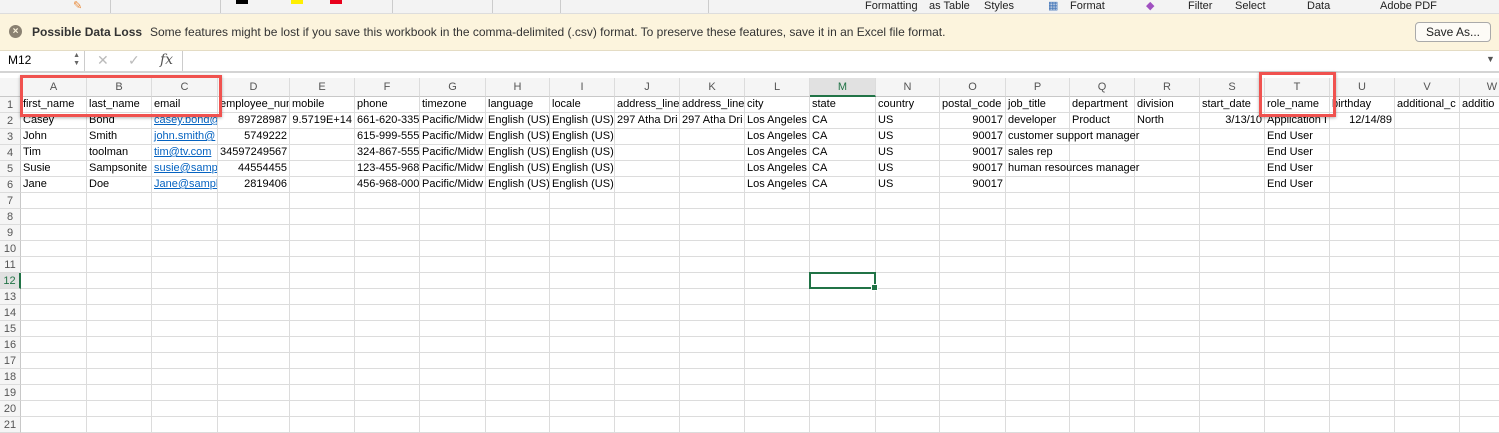  What do you see at coordinates (582, 87) in the screenshot?
I see `column-header-i: I` at bounding box center [582, 87].